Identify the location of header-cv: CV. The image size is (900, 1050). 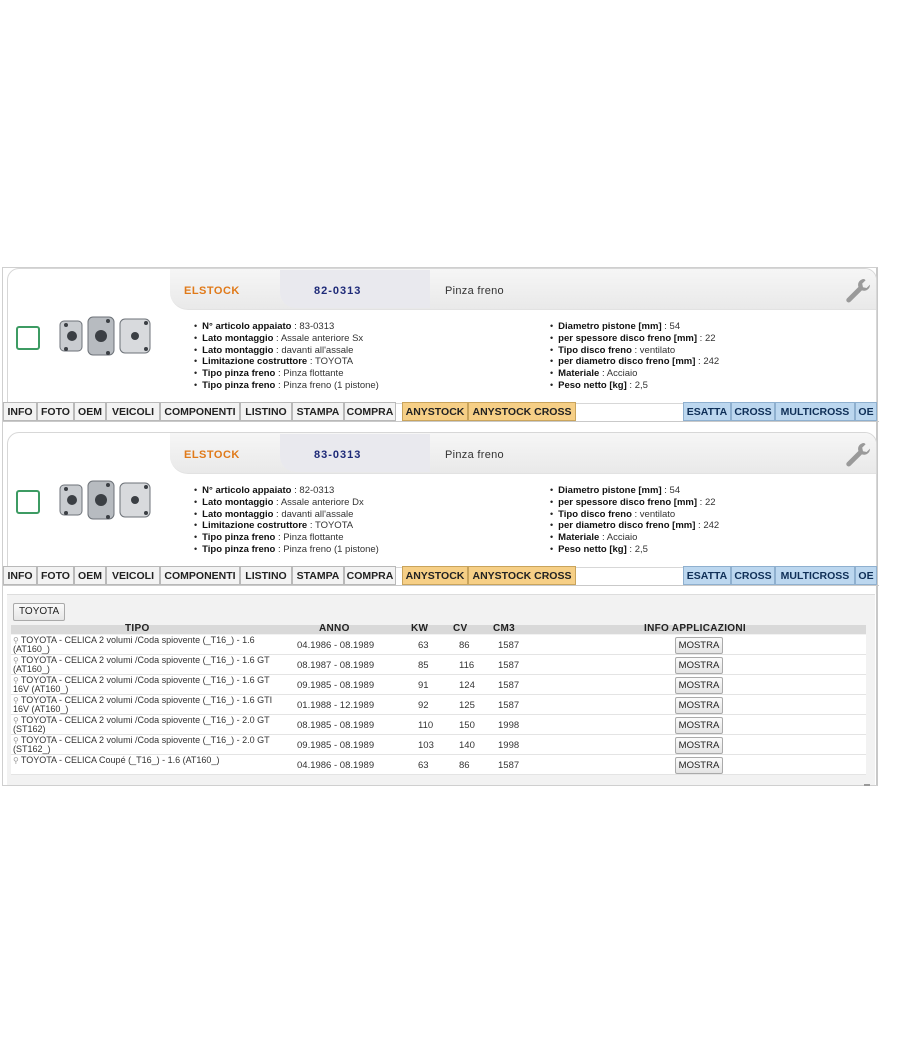
(460, 628).